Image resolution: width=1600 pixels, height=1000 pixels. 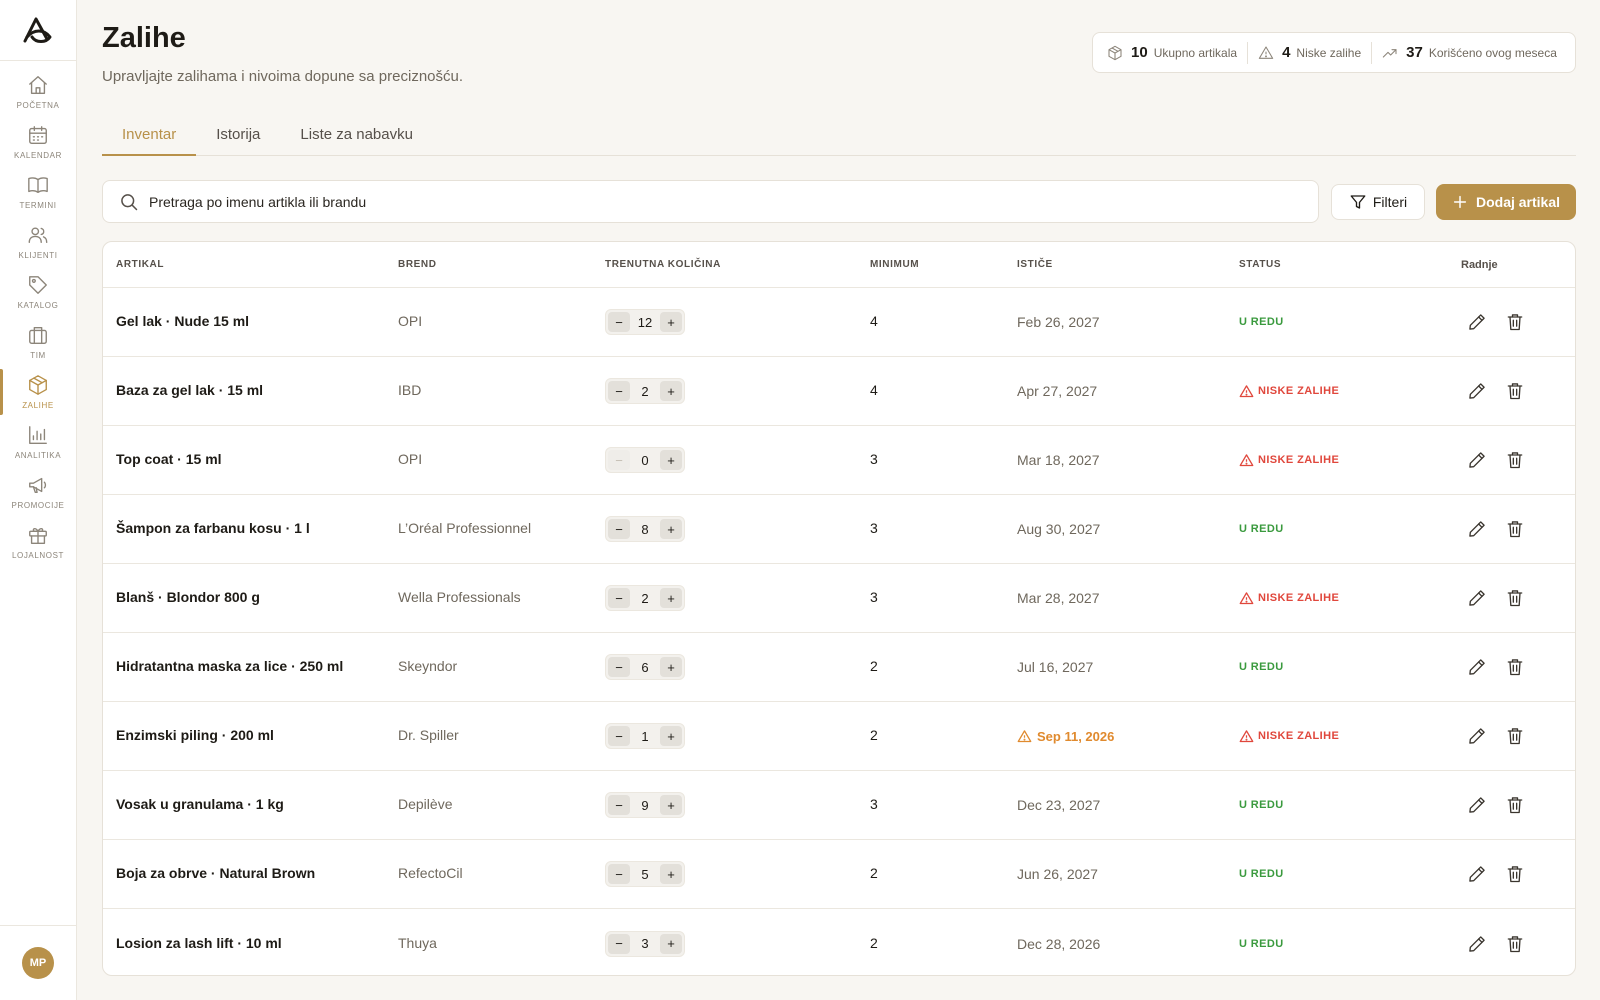 What do you see at coordinates (1261, 805) in the screenshot?
I see `status-label: U REDU` at bounding box center [1261, 805].